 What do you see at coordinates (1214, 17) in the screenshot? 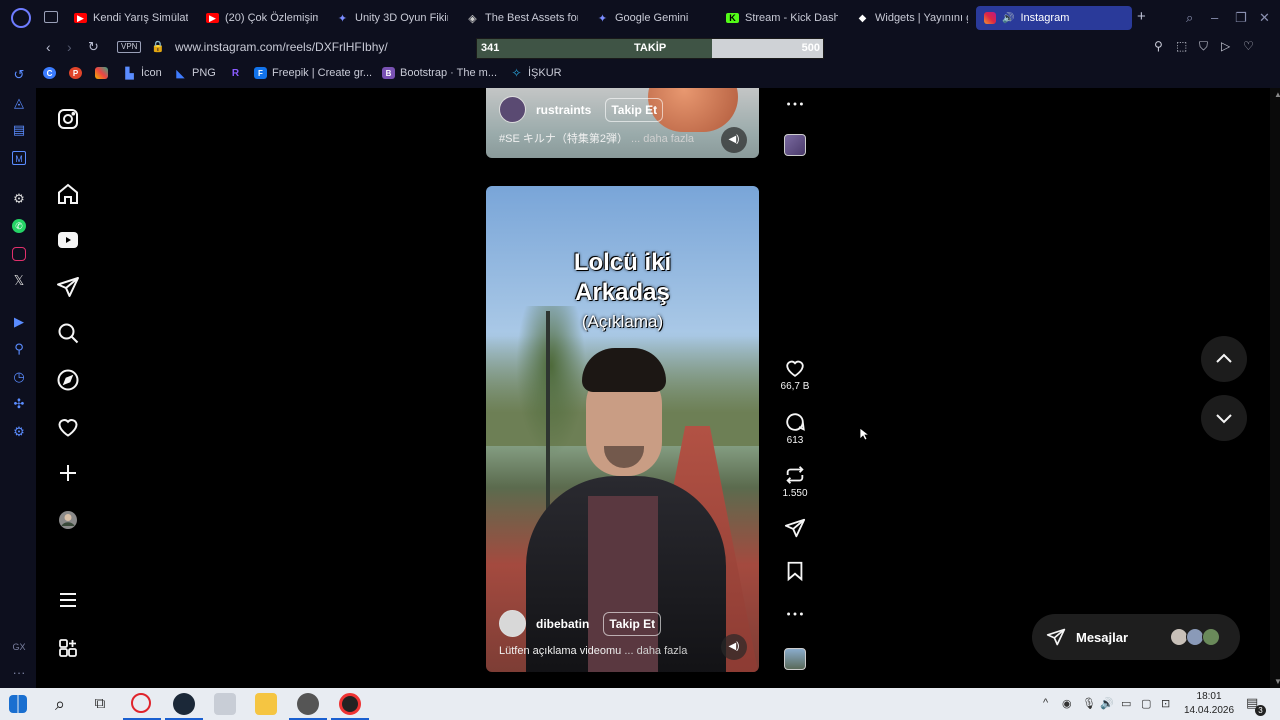
I see `minimize-icon: –` at bounding box center [1214, 17].